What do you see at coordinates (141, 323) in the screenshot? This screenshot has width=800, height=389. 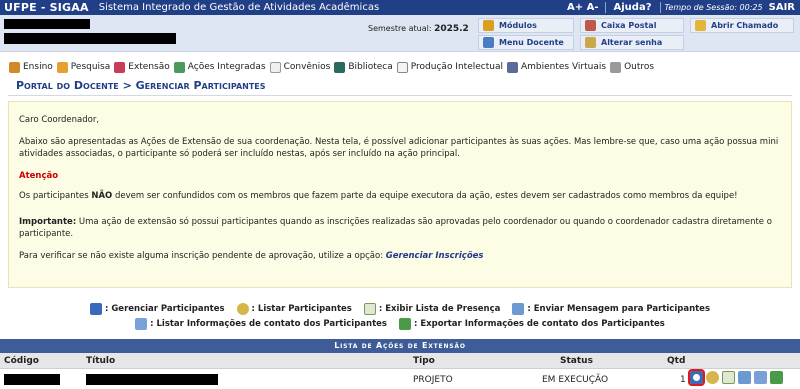 I see `contact-list-icon` at bounding box center [141, 323].